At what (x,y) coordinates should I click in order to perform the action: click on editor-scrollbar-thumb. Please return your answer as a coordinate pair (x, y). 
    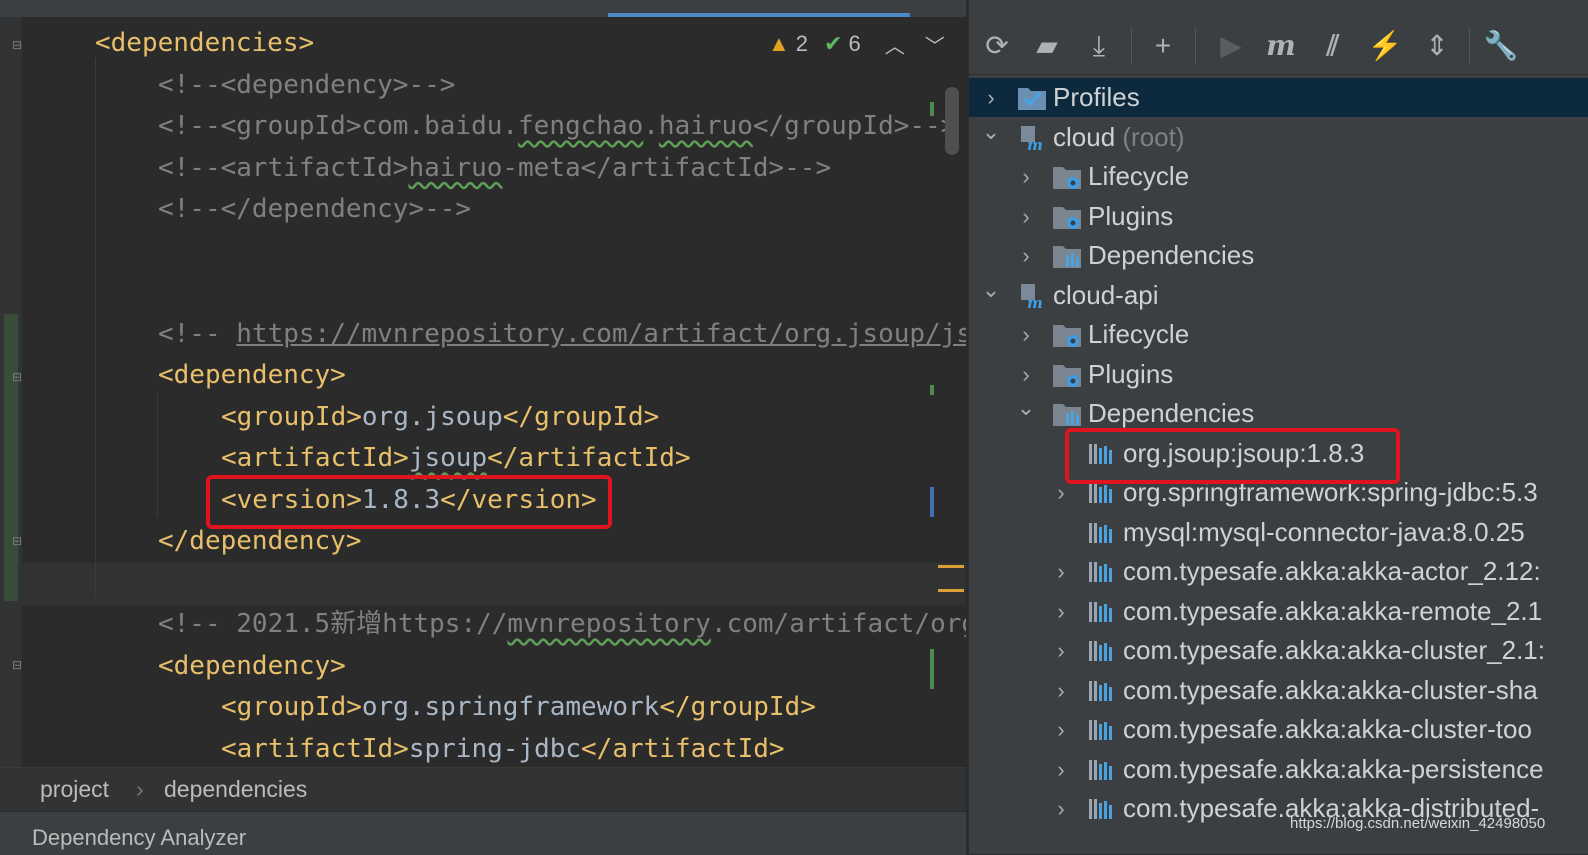
    Looking at the image, I should click on (952, 121).